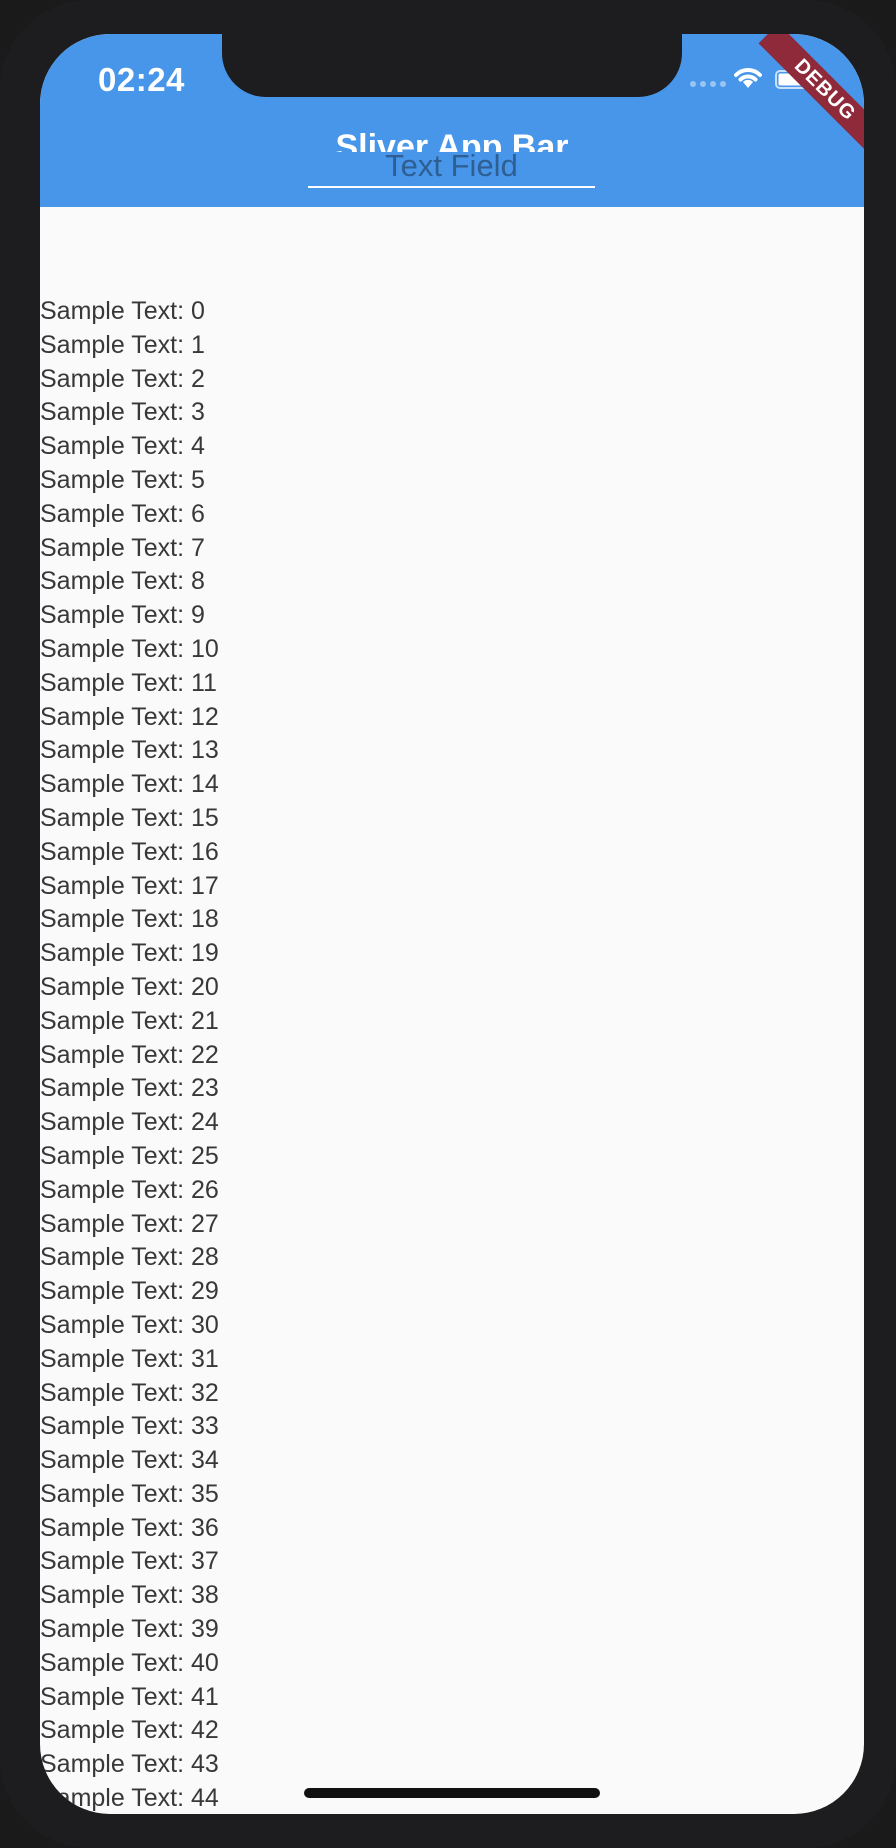 Image resolution: width=896 pixels, height=1848 pixels. What do you see at coordinates (129, 1460) in the screenshot?
I see `list-item: Sample Text: 34` at bounding box center [129, 1460].